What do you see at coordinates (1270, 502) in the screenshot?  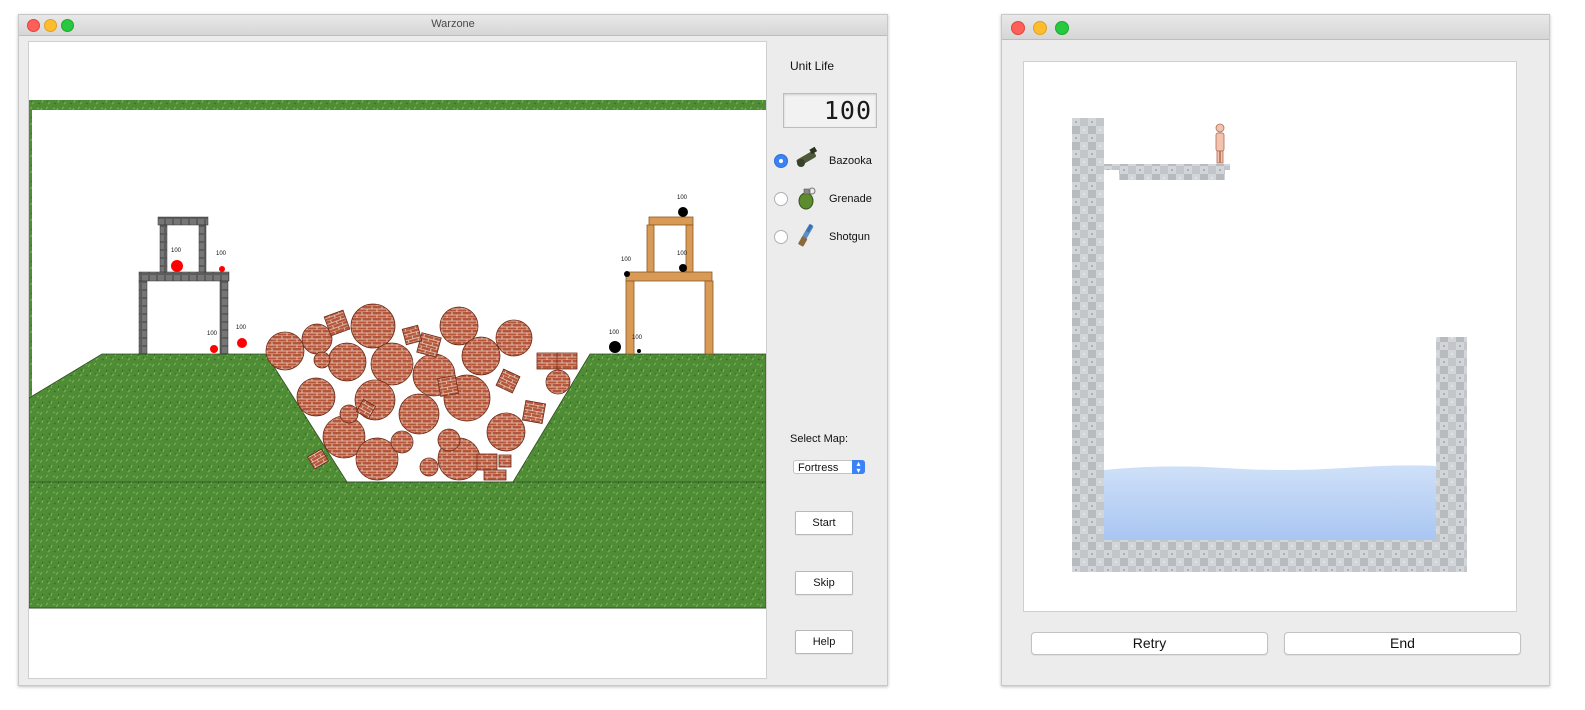 I see `water-pool` at bounding box center [1270, 502].